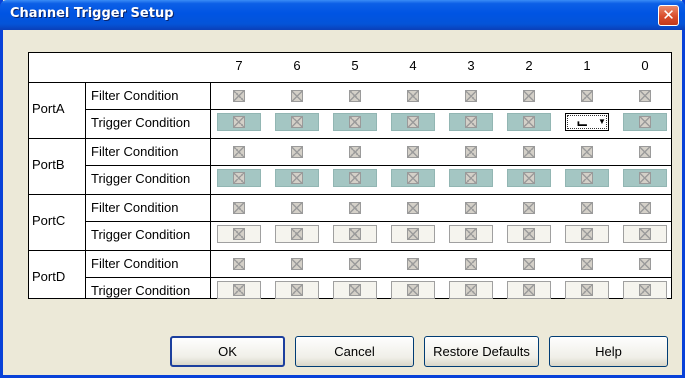 Image resolution: width=685 pixels, height=378 pixels. Describe the element at coordinates (608, 351) in the screenshot. I see `help-button: Help` at that location.